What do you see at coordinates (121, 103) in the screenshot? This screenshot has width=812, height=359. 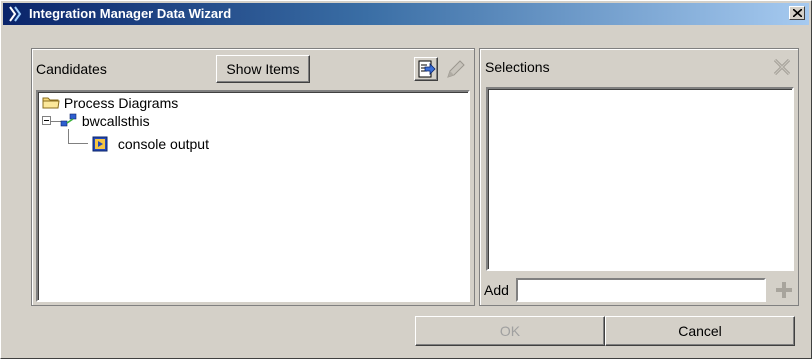 I see `tree-item-label: Process Diagrams` at bounding box center [121, 103].